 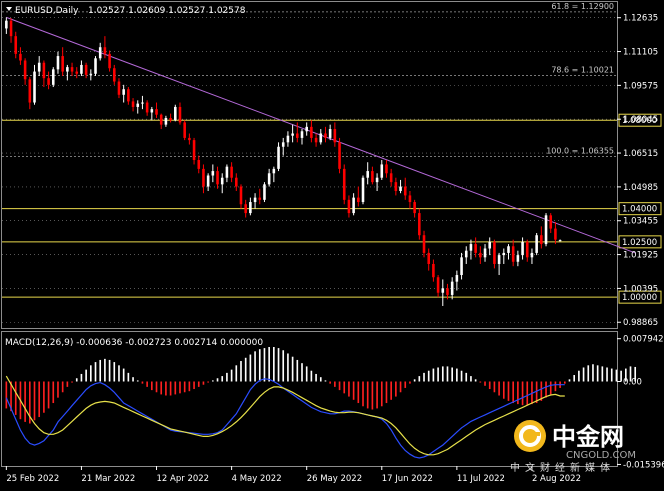 What do you see at coordinates (632, 382) in the screenshot?
I see `macd-tick-label: 0.00` at bounding box center [632, 382].